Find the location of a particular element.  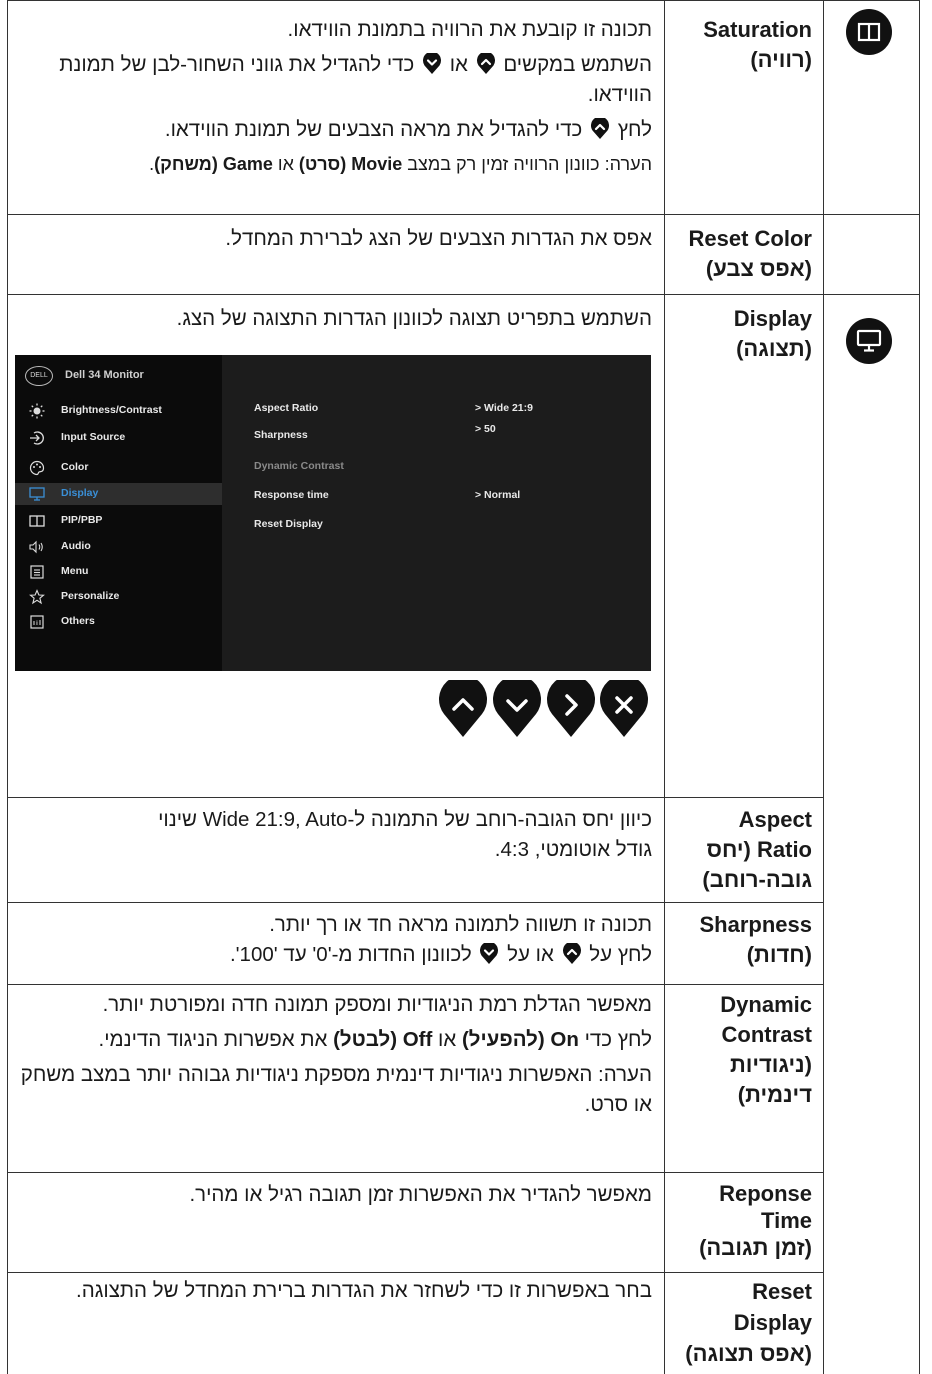

reset-display-name: Reset Display (אפס תצוגה) is located at coordinates (742, 1322).